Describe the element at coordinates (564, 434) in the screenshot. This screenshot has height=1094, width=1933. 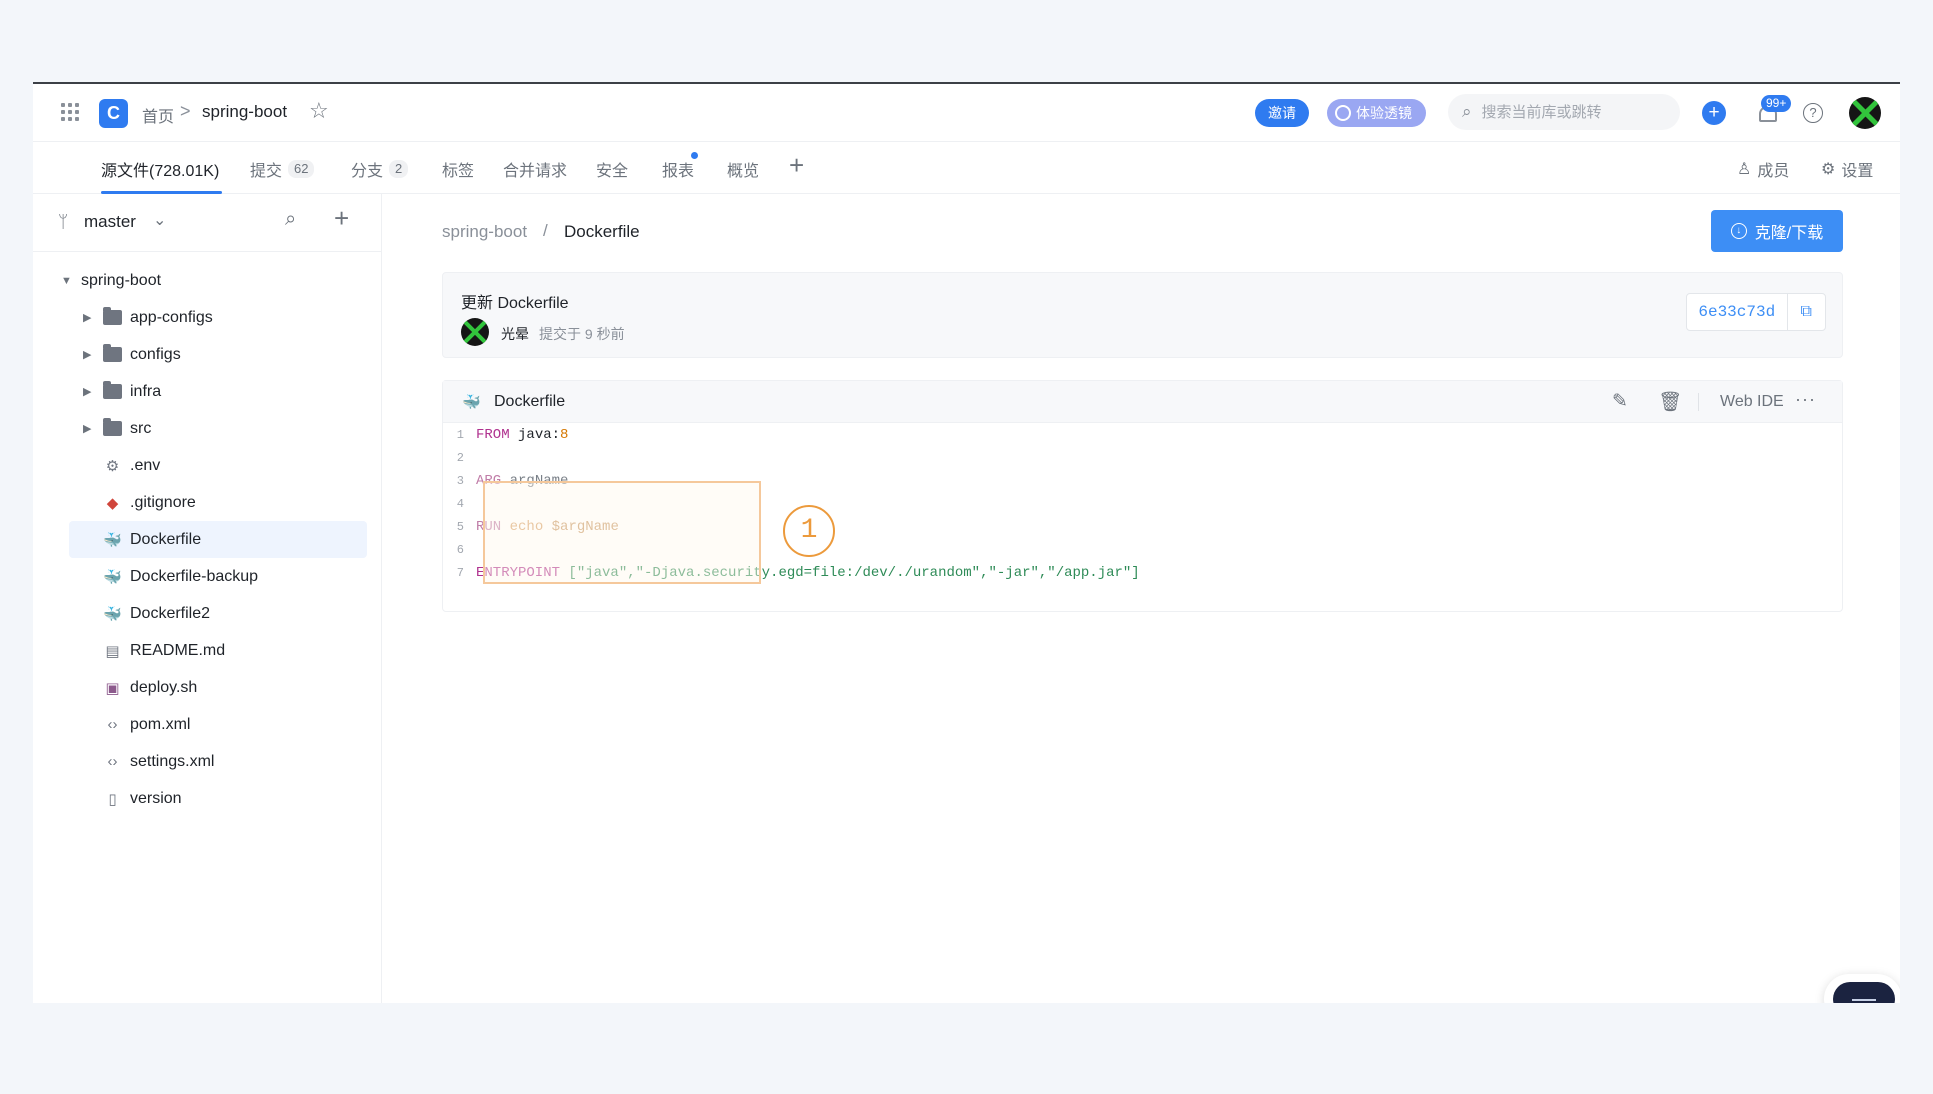
I see `code-number: 8` at that location.